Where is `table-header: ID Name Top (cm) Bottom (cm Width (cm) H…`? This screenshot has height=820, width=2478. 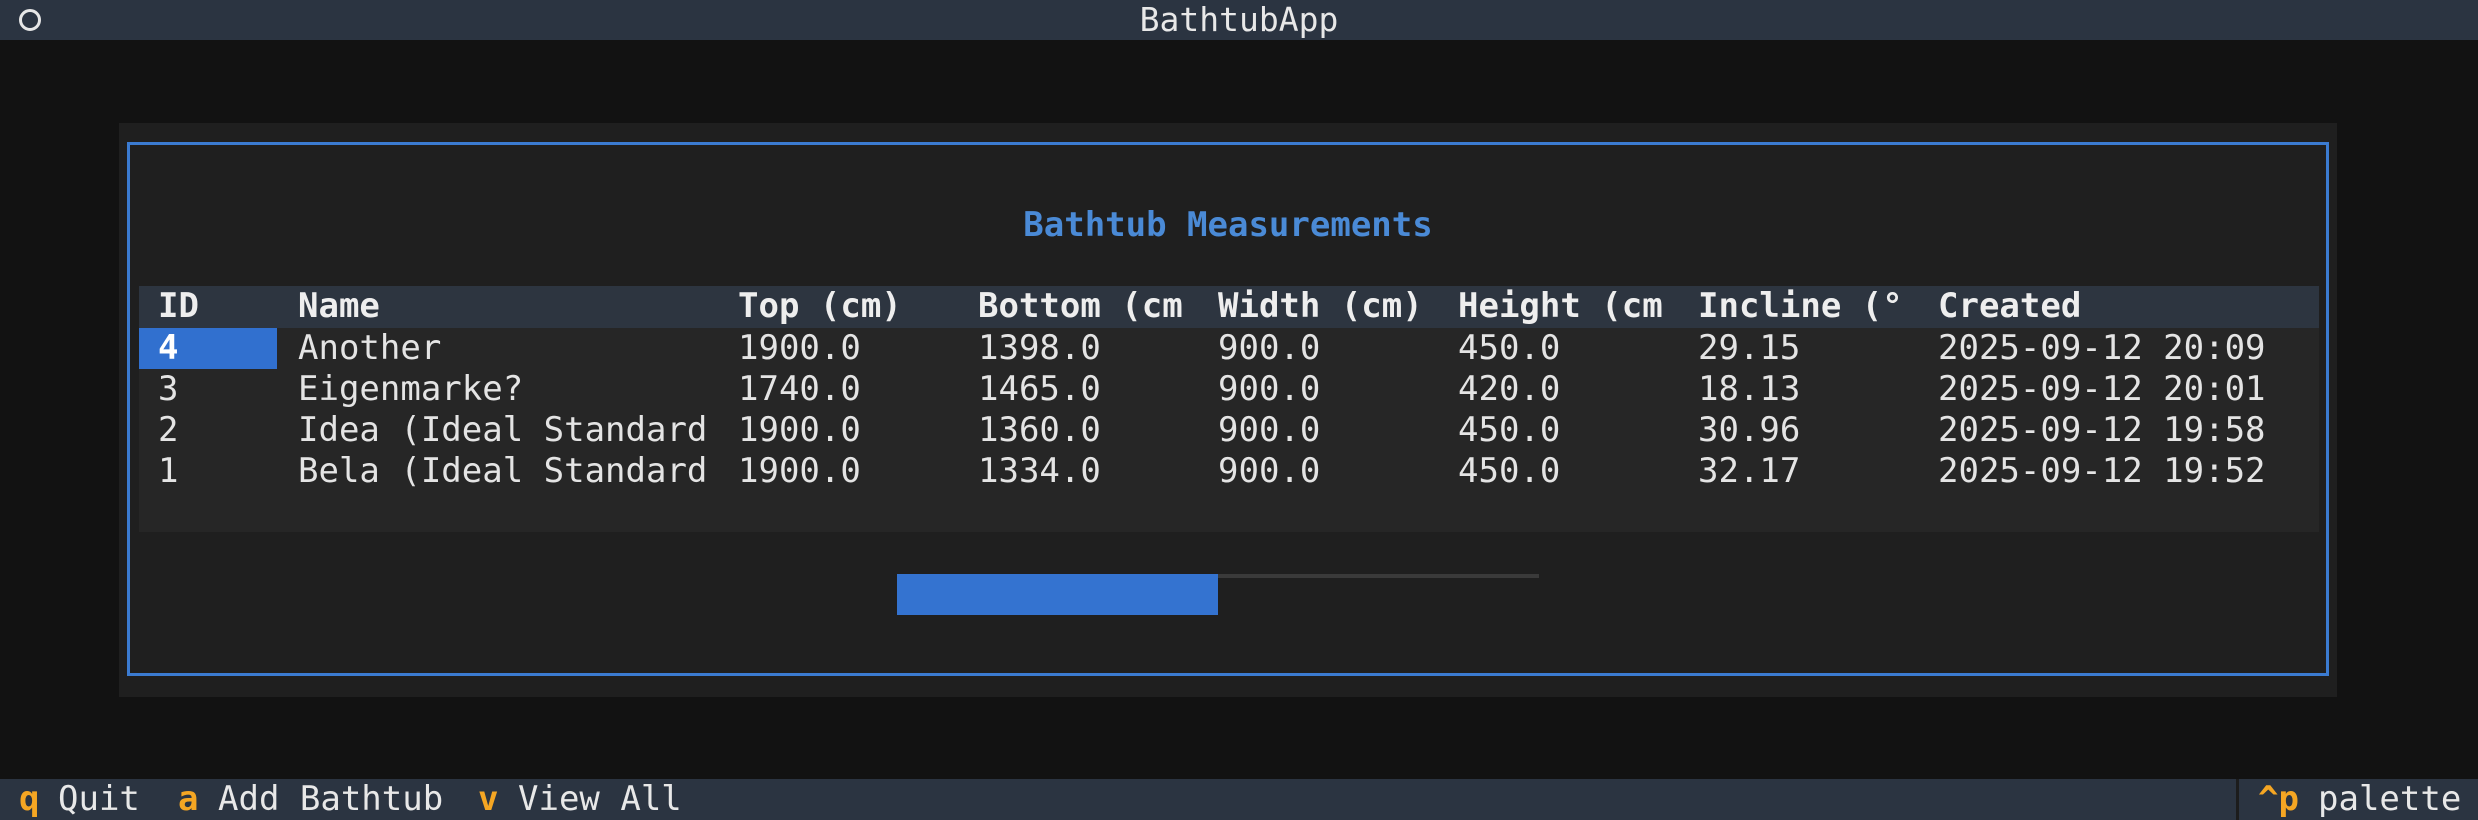 table-header: ID Name Top (cm) Bottom (cm Width (cm) H… is located at coordinates (1229, 307).